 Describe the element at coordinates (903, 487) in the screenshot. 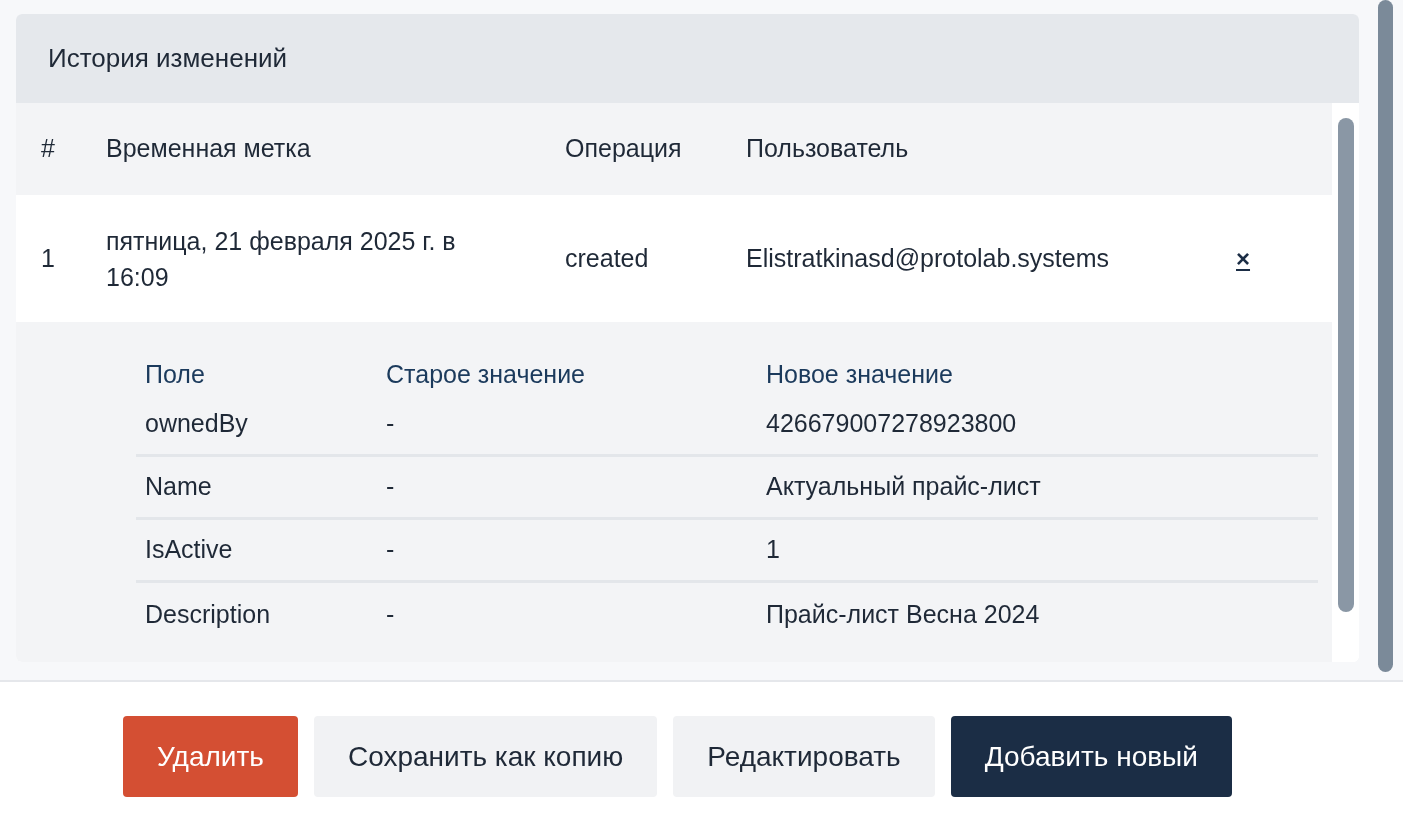

I see `table-cell-text: Актуальный прайс-лист` at that location.